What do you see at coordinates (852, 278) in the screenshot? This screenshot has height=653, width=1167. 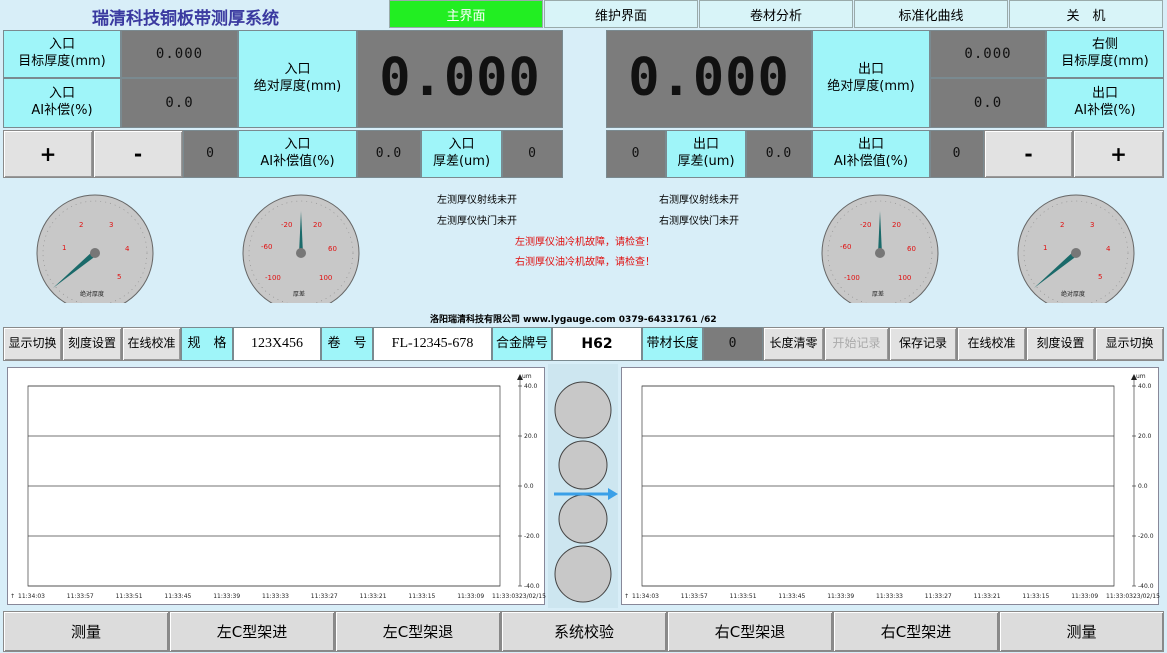 I see `gauge-tick: -100` at bounding box center [852, 278].